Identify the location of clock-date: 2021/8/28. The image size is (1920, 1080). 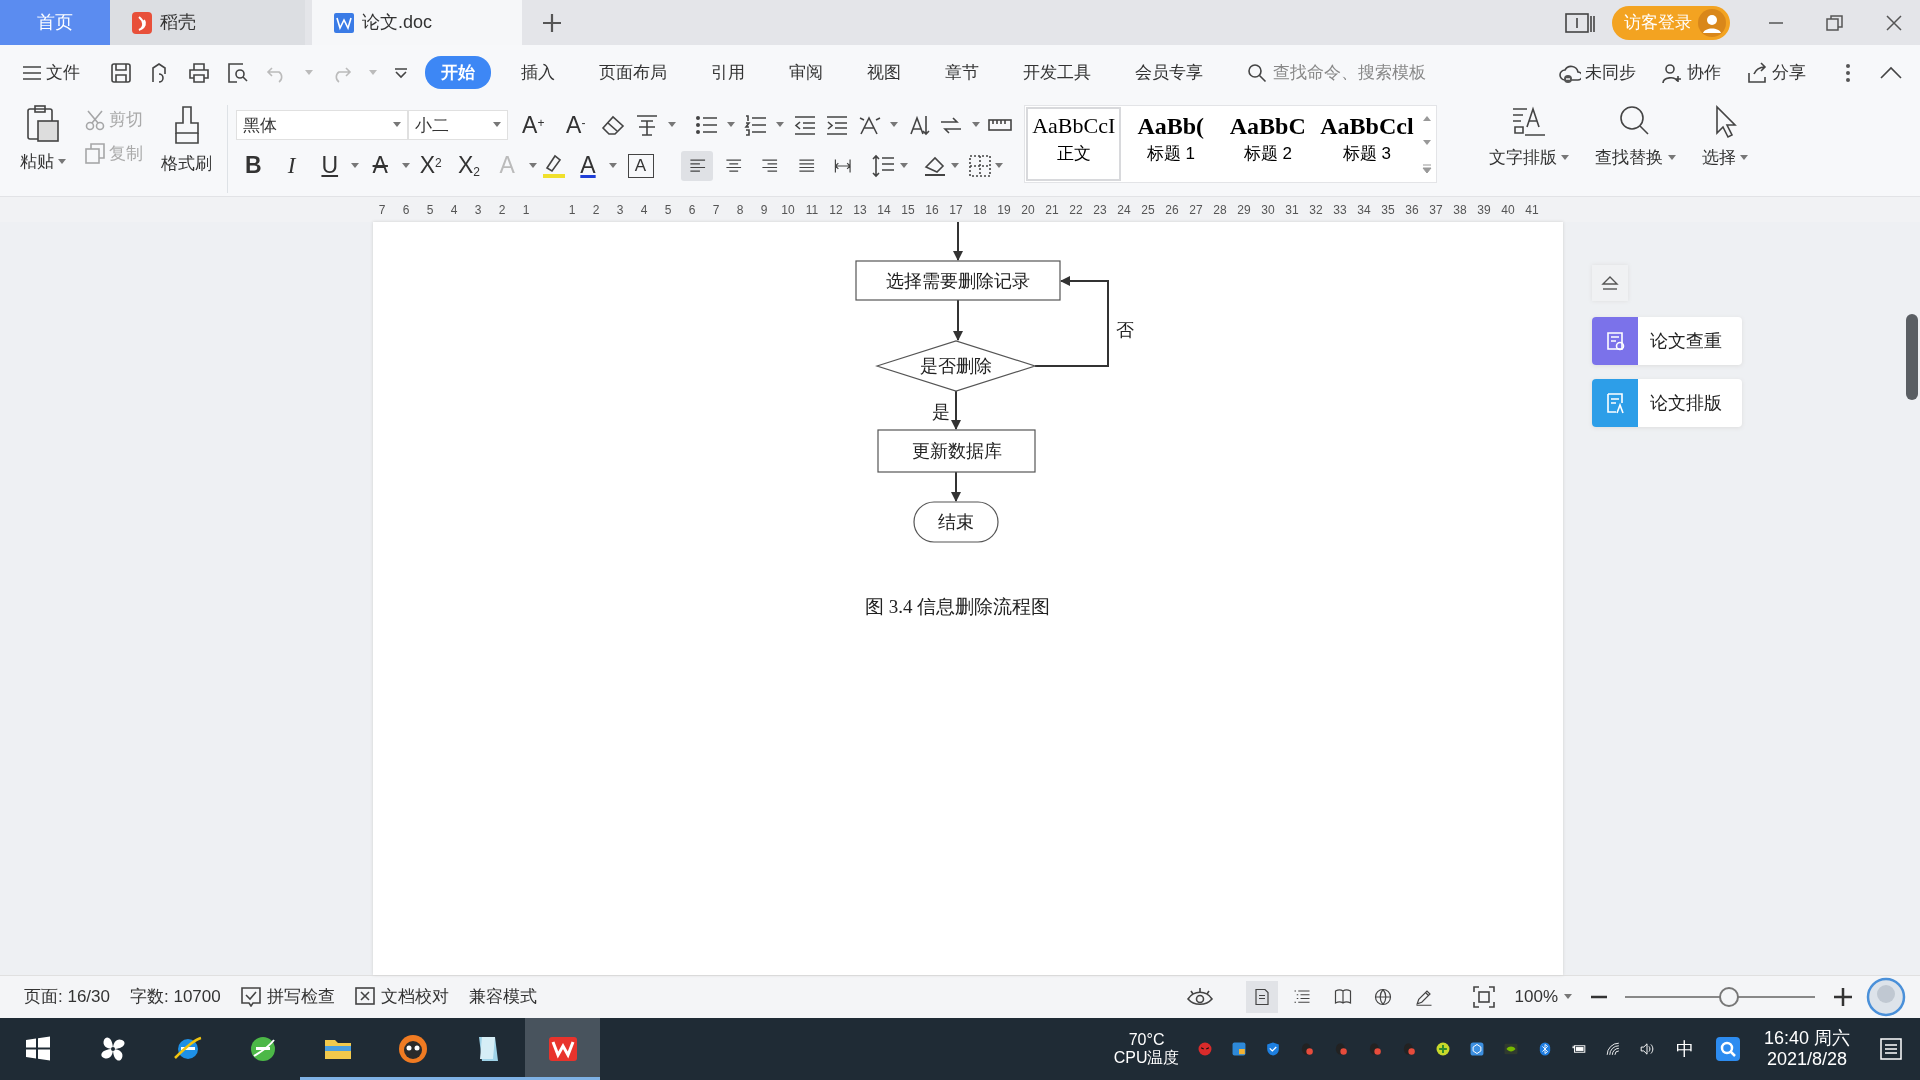
(1806, 1059).